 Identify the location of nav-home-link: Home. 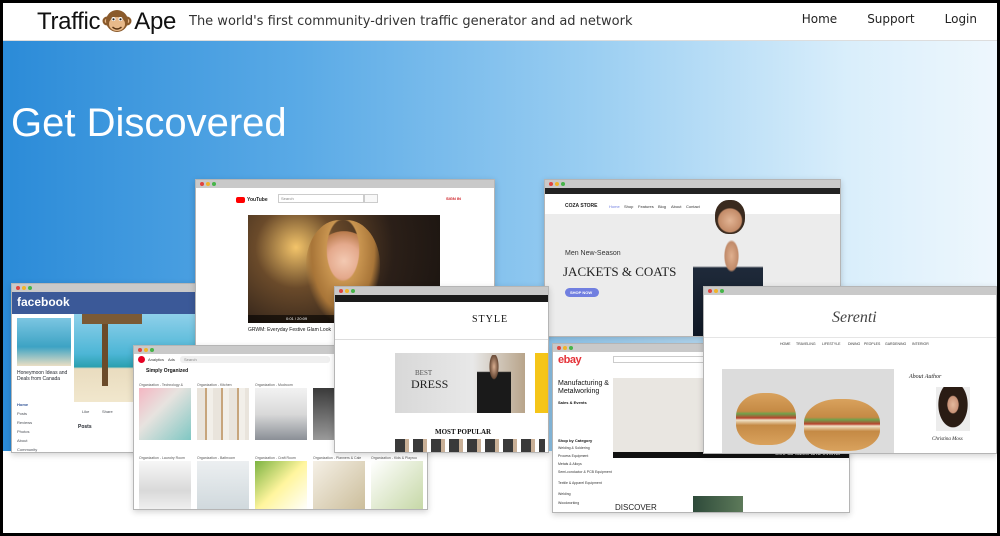
(819, 19).